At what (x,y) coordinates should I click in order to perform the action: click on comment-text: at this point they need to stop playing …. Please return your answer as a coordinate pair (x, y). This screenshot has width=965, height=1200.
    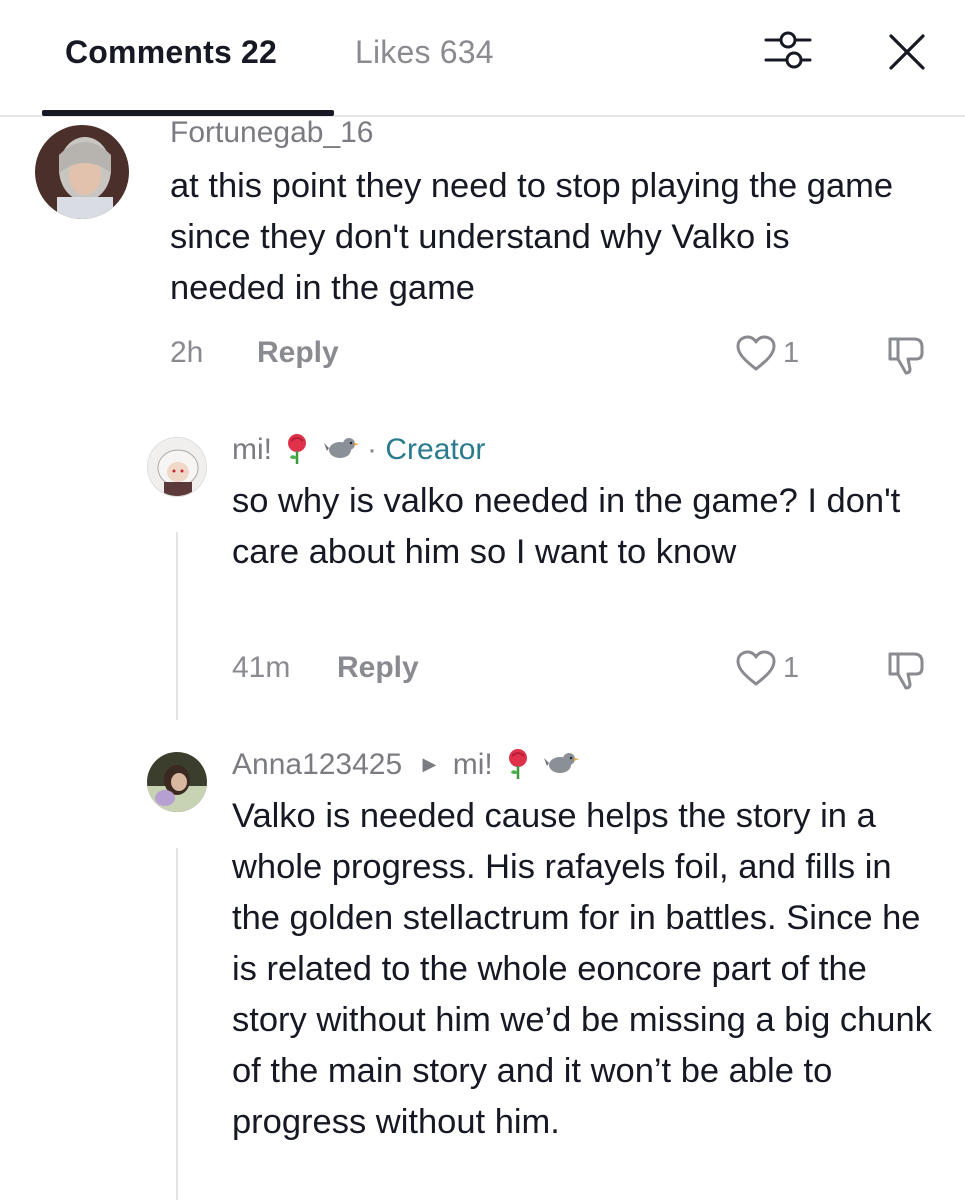
    Looking at the image, I should click on (532, 237).